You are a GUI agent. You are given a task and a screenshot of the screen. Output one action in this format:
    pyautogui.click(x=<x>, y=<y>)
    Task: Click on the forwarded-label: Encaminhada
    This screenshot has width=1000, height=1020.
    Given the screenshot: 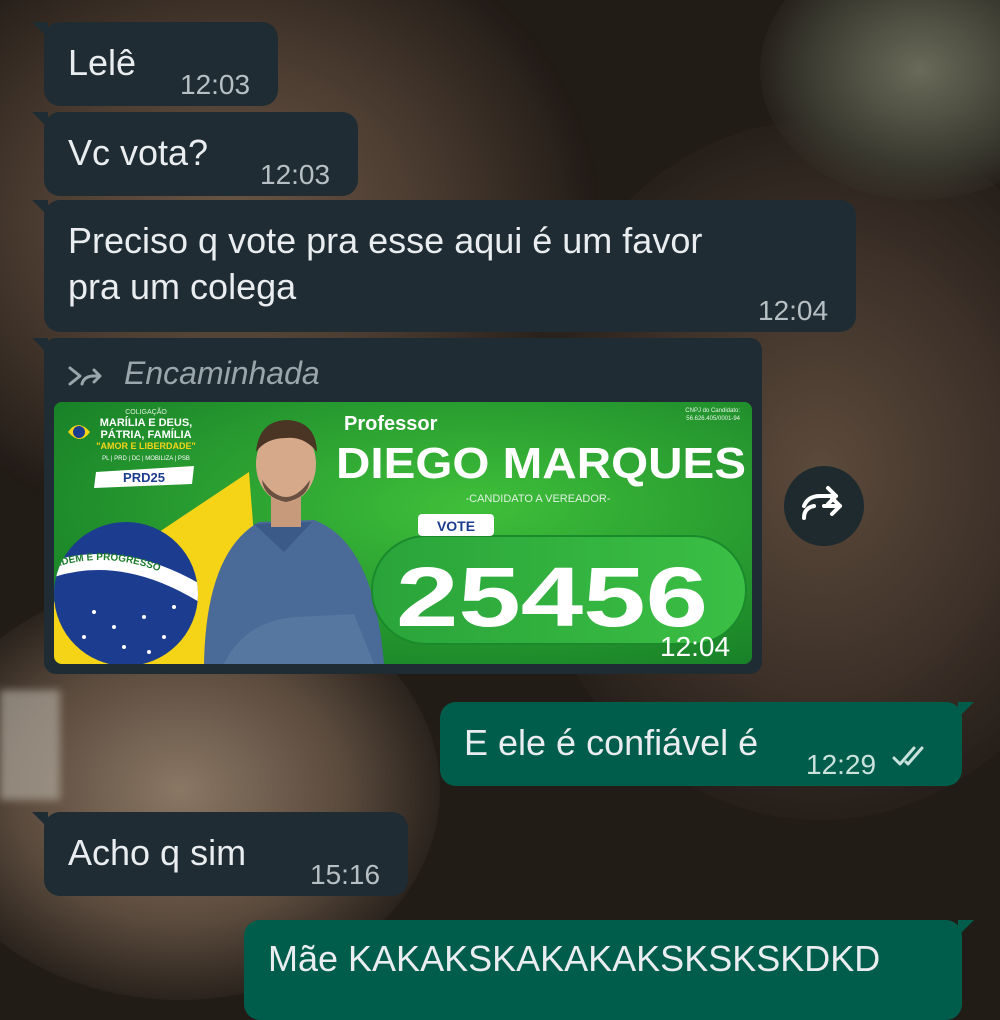 What is the action you would take?
    pyautogui.click(x=194, y=373)
    